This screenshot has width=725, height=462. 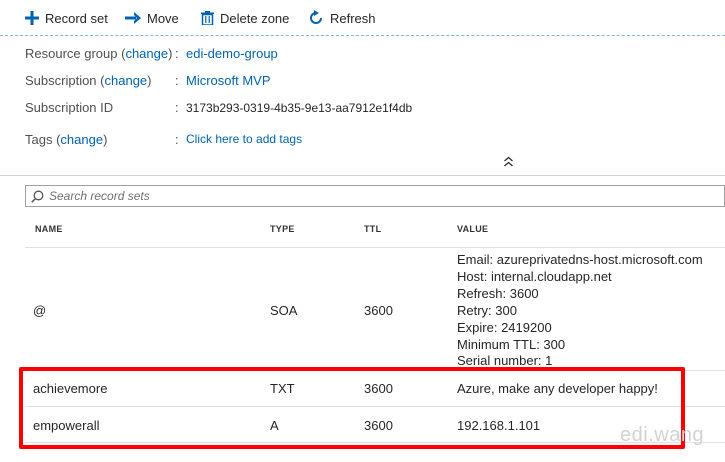 I want to click on search-icon, so click(x=37, y=196).